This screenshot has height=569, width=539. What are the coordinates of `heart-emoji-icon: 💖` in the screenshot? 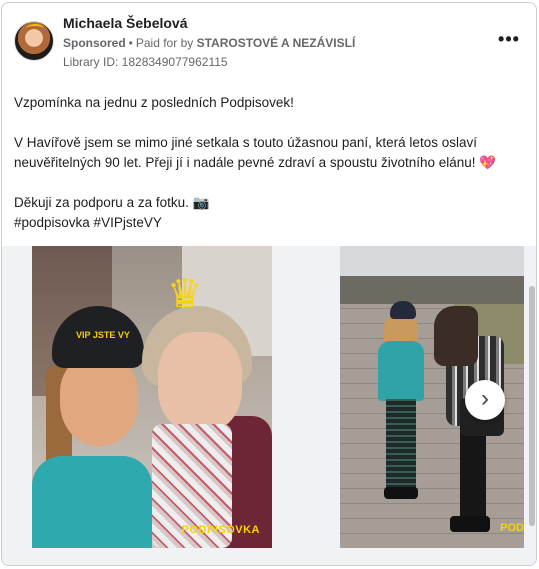 It's located at (488, 162).